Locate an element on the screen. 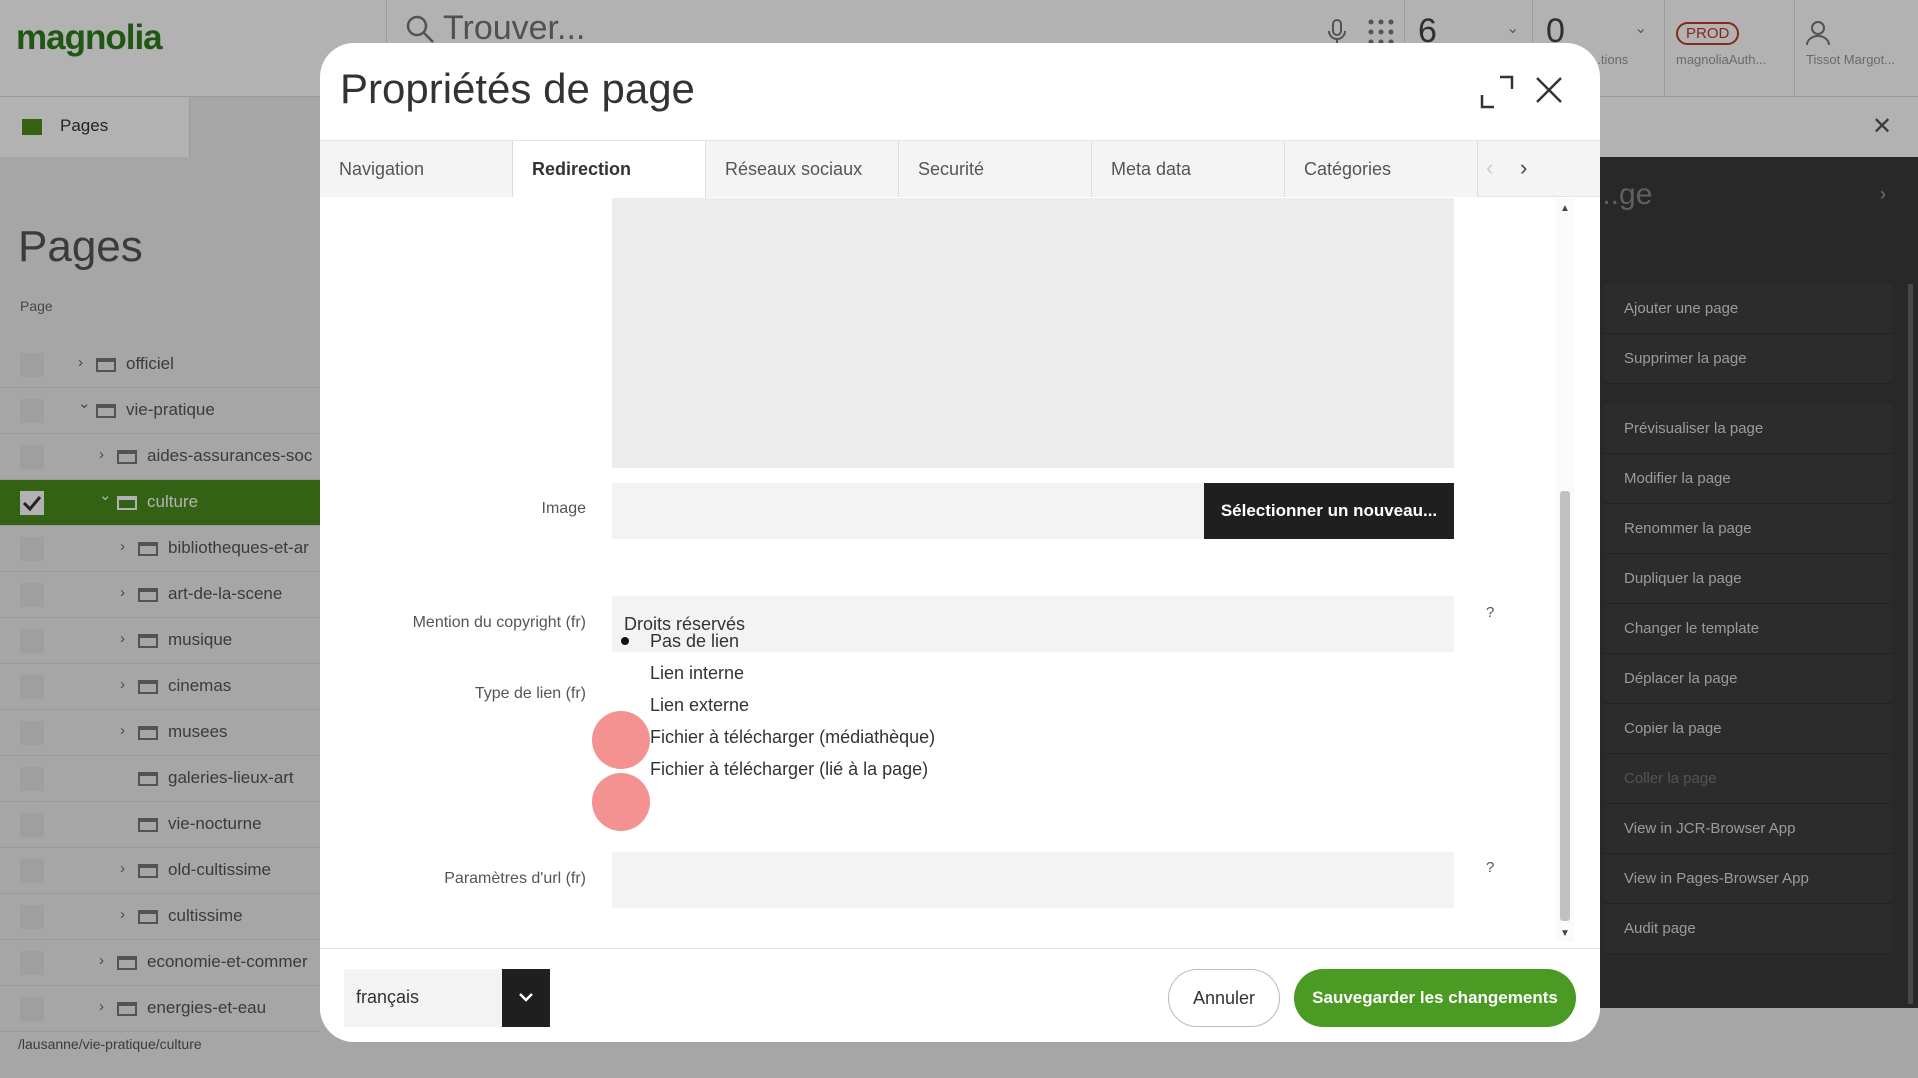 This screenshot has width=1918, height=1078. scroll-down-arrow-icon: ▼ is located at coordinates (1565, 933).